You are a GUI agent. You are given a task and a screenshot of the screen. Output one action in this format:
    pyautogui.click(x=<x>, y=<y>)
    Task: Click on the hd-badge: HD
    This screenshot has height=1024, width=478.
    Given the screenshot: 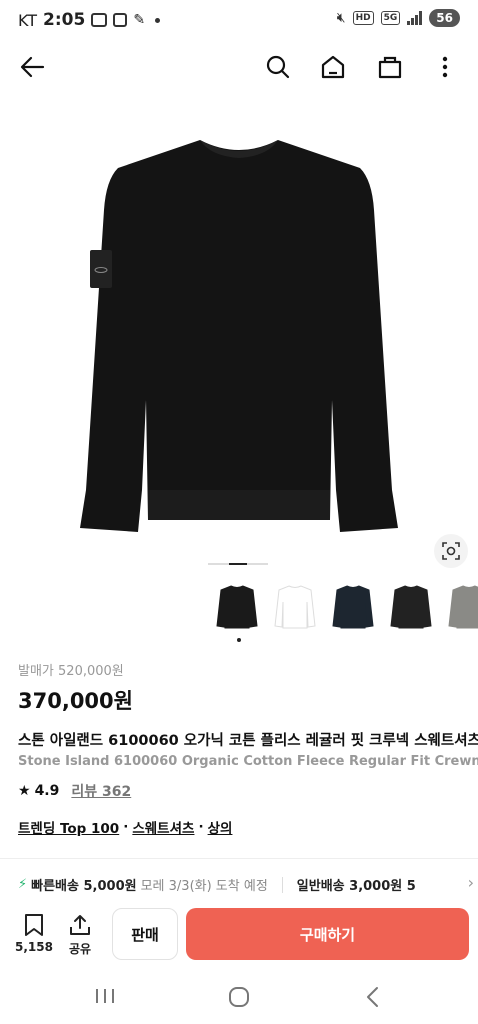 What is the action you would take?
    pyautogui.click(x=363, y=18)
    